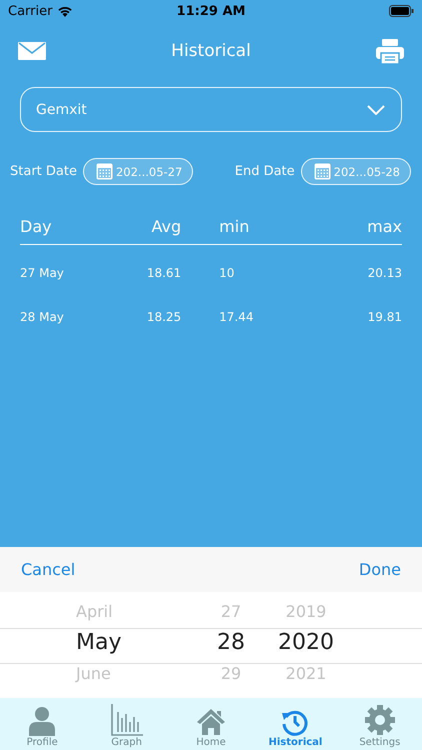 This screenshot has height=750, width=422. I want to click on printer-icon, so click(390, 51).